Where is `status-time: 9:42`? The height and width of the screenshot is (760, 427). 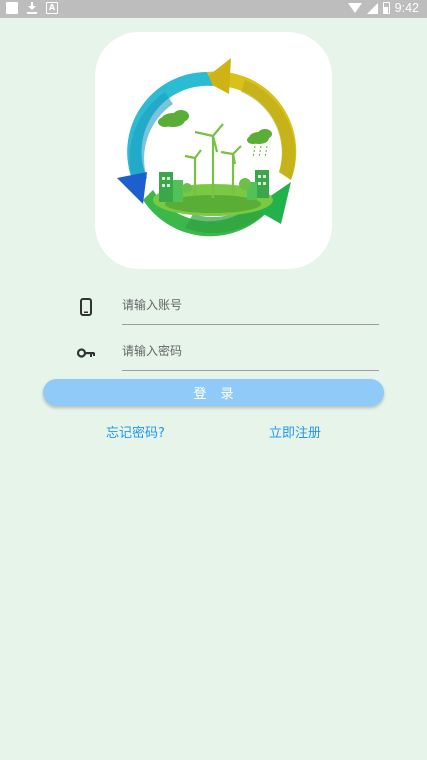 status-time: 9:42 is located at coordinates (406, 8).